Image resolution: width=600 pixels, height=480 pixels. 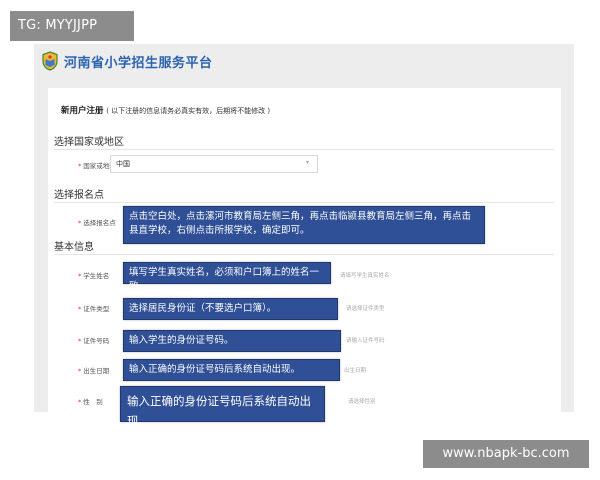 What do you see at coordinates (365, 308) in the screenshot?
I see `id-type-select: 请选择证件类型` at bounding box center [365, 308].